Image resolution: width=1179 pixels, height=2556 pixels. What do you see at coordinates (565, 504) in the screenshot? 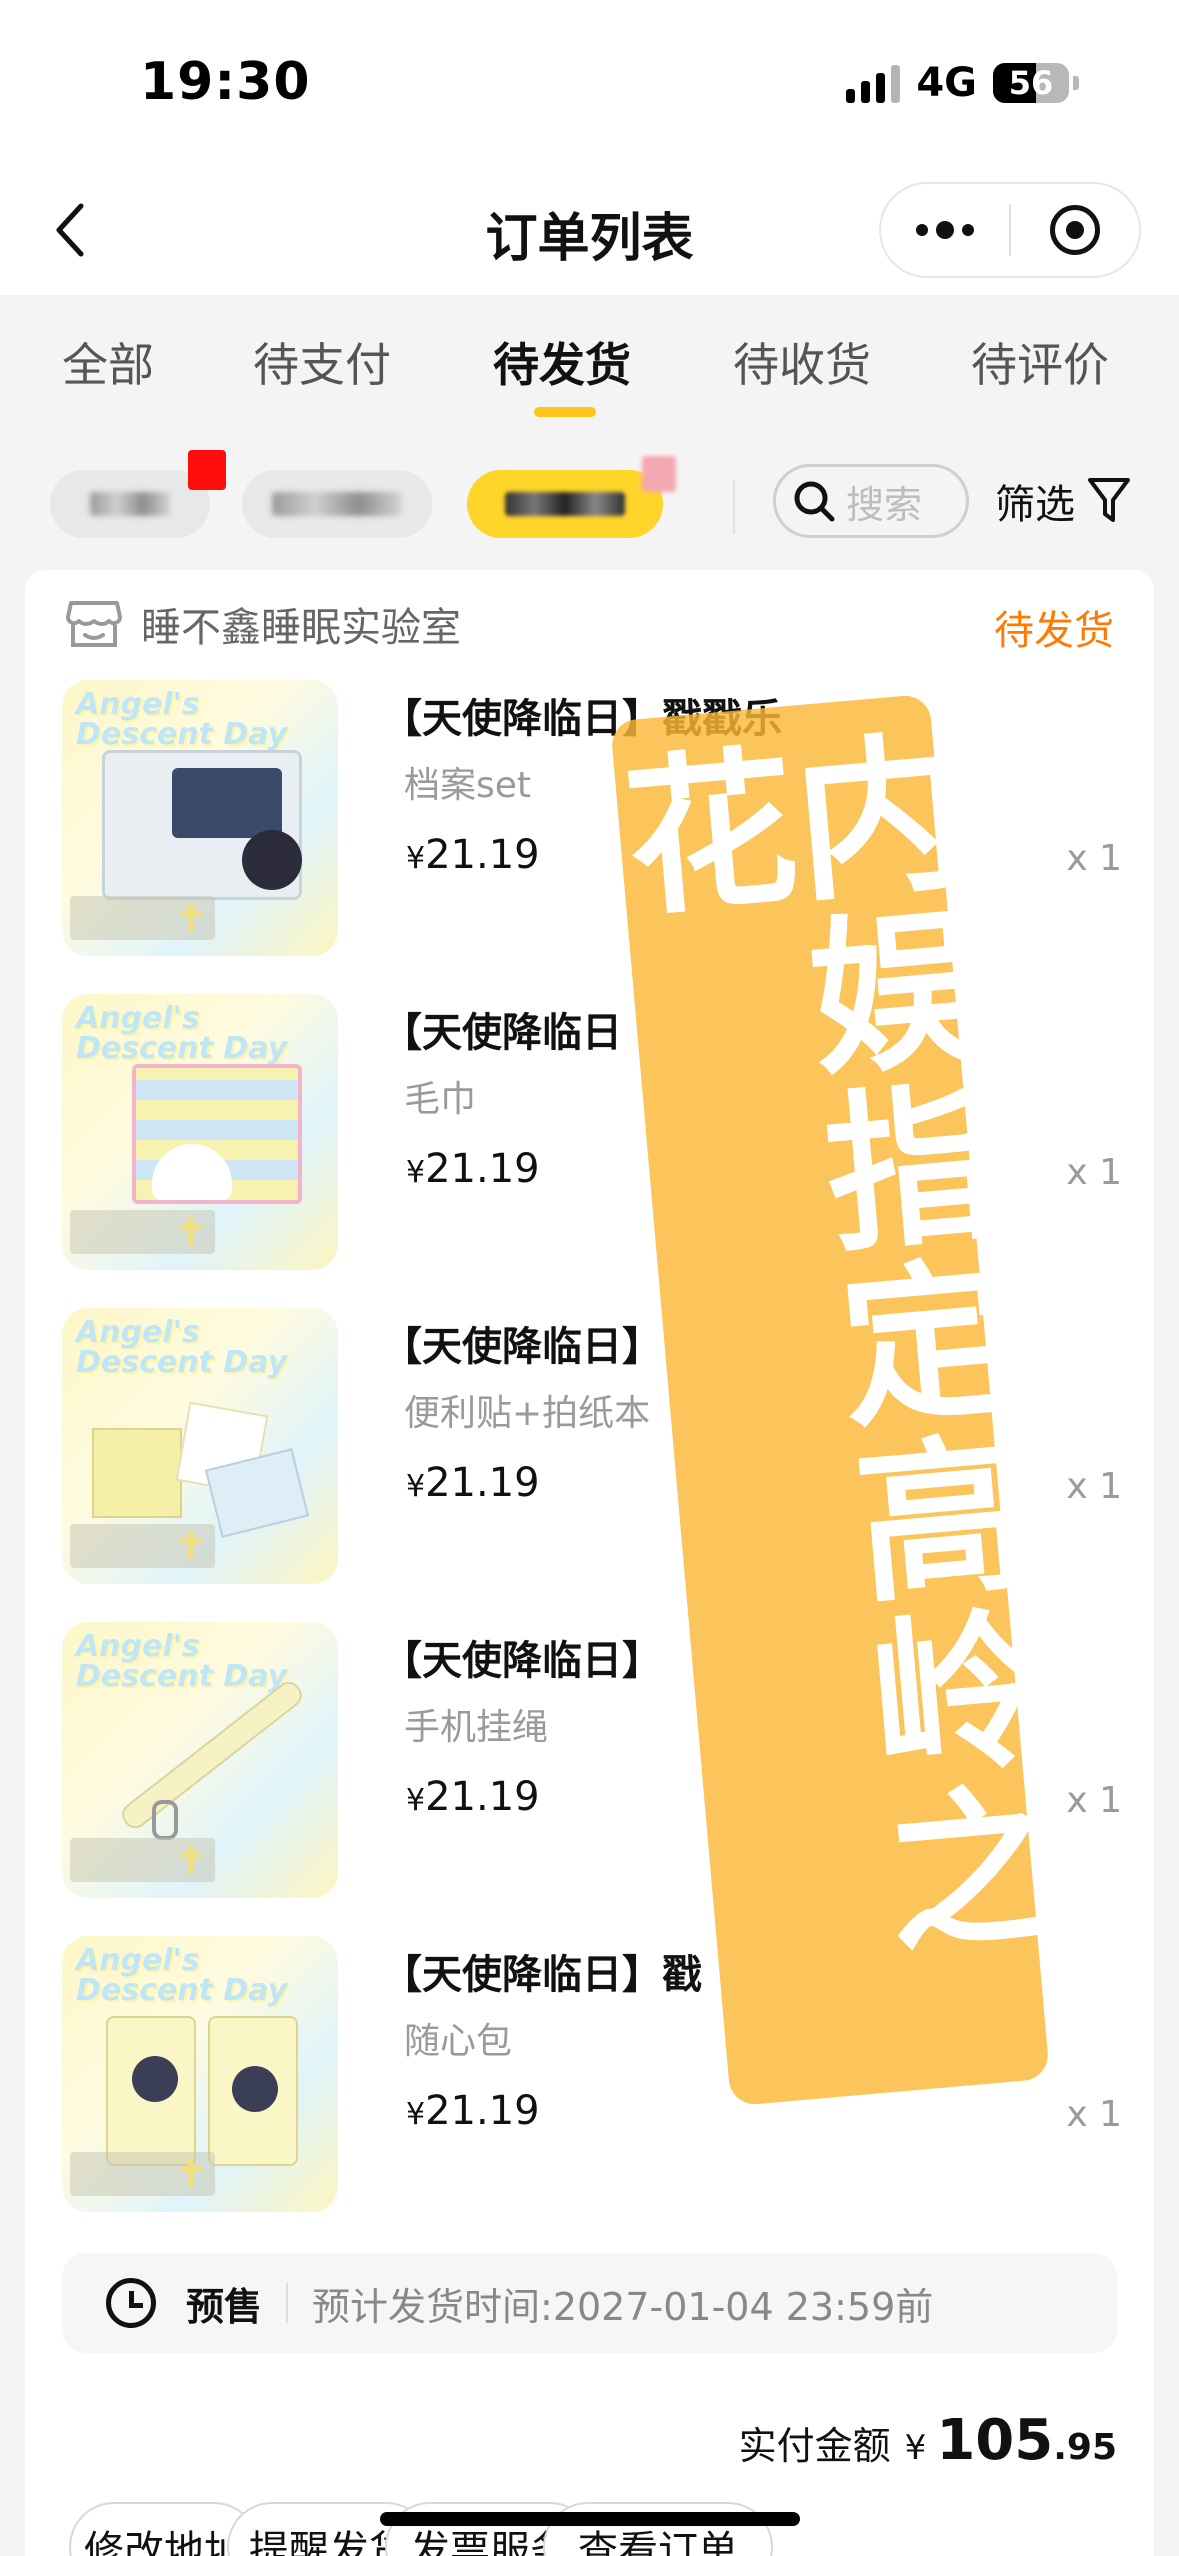
I see `filter-chip-active` at bounding box center [565, 504].